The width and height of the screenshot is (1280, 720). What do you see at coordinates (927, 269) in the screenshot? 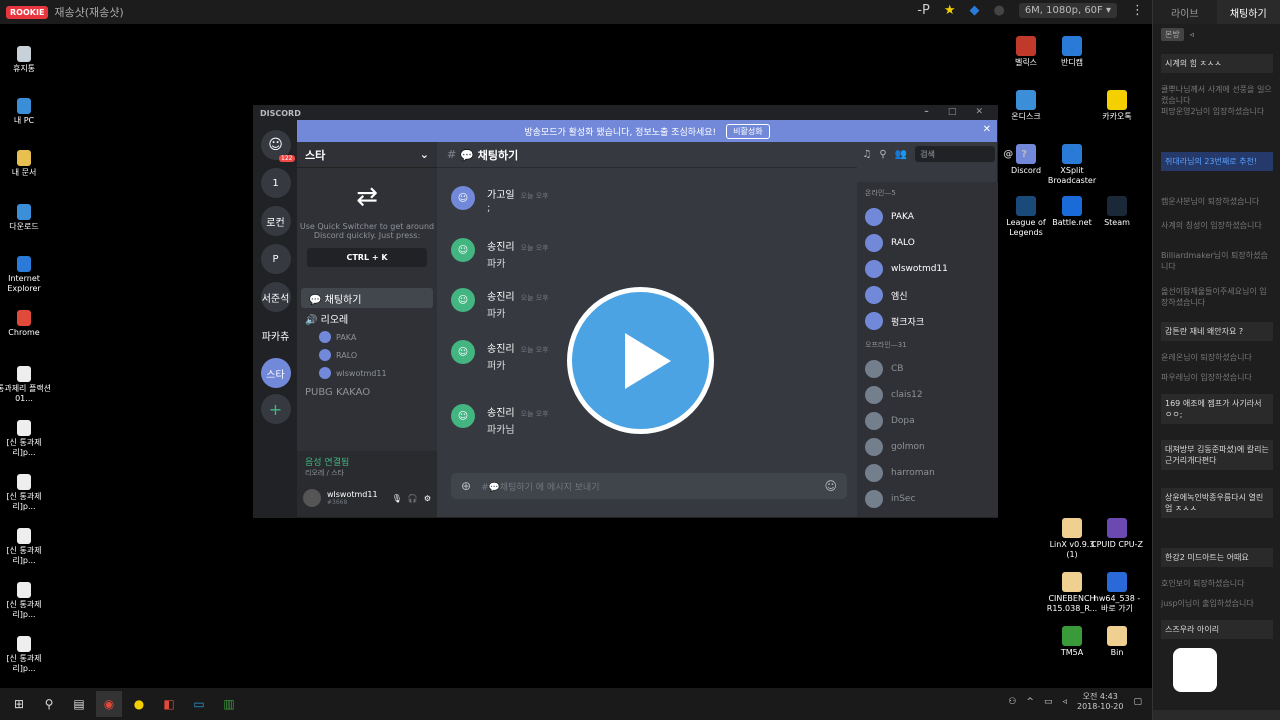
I see `member-item: wlswotmd11` at bounding box center [927, 269].